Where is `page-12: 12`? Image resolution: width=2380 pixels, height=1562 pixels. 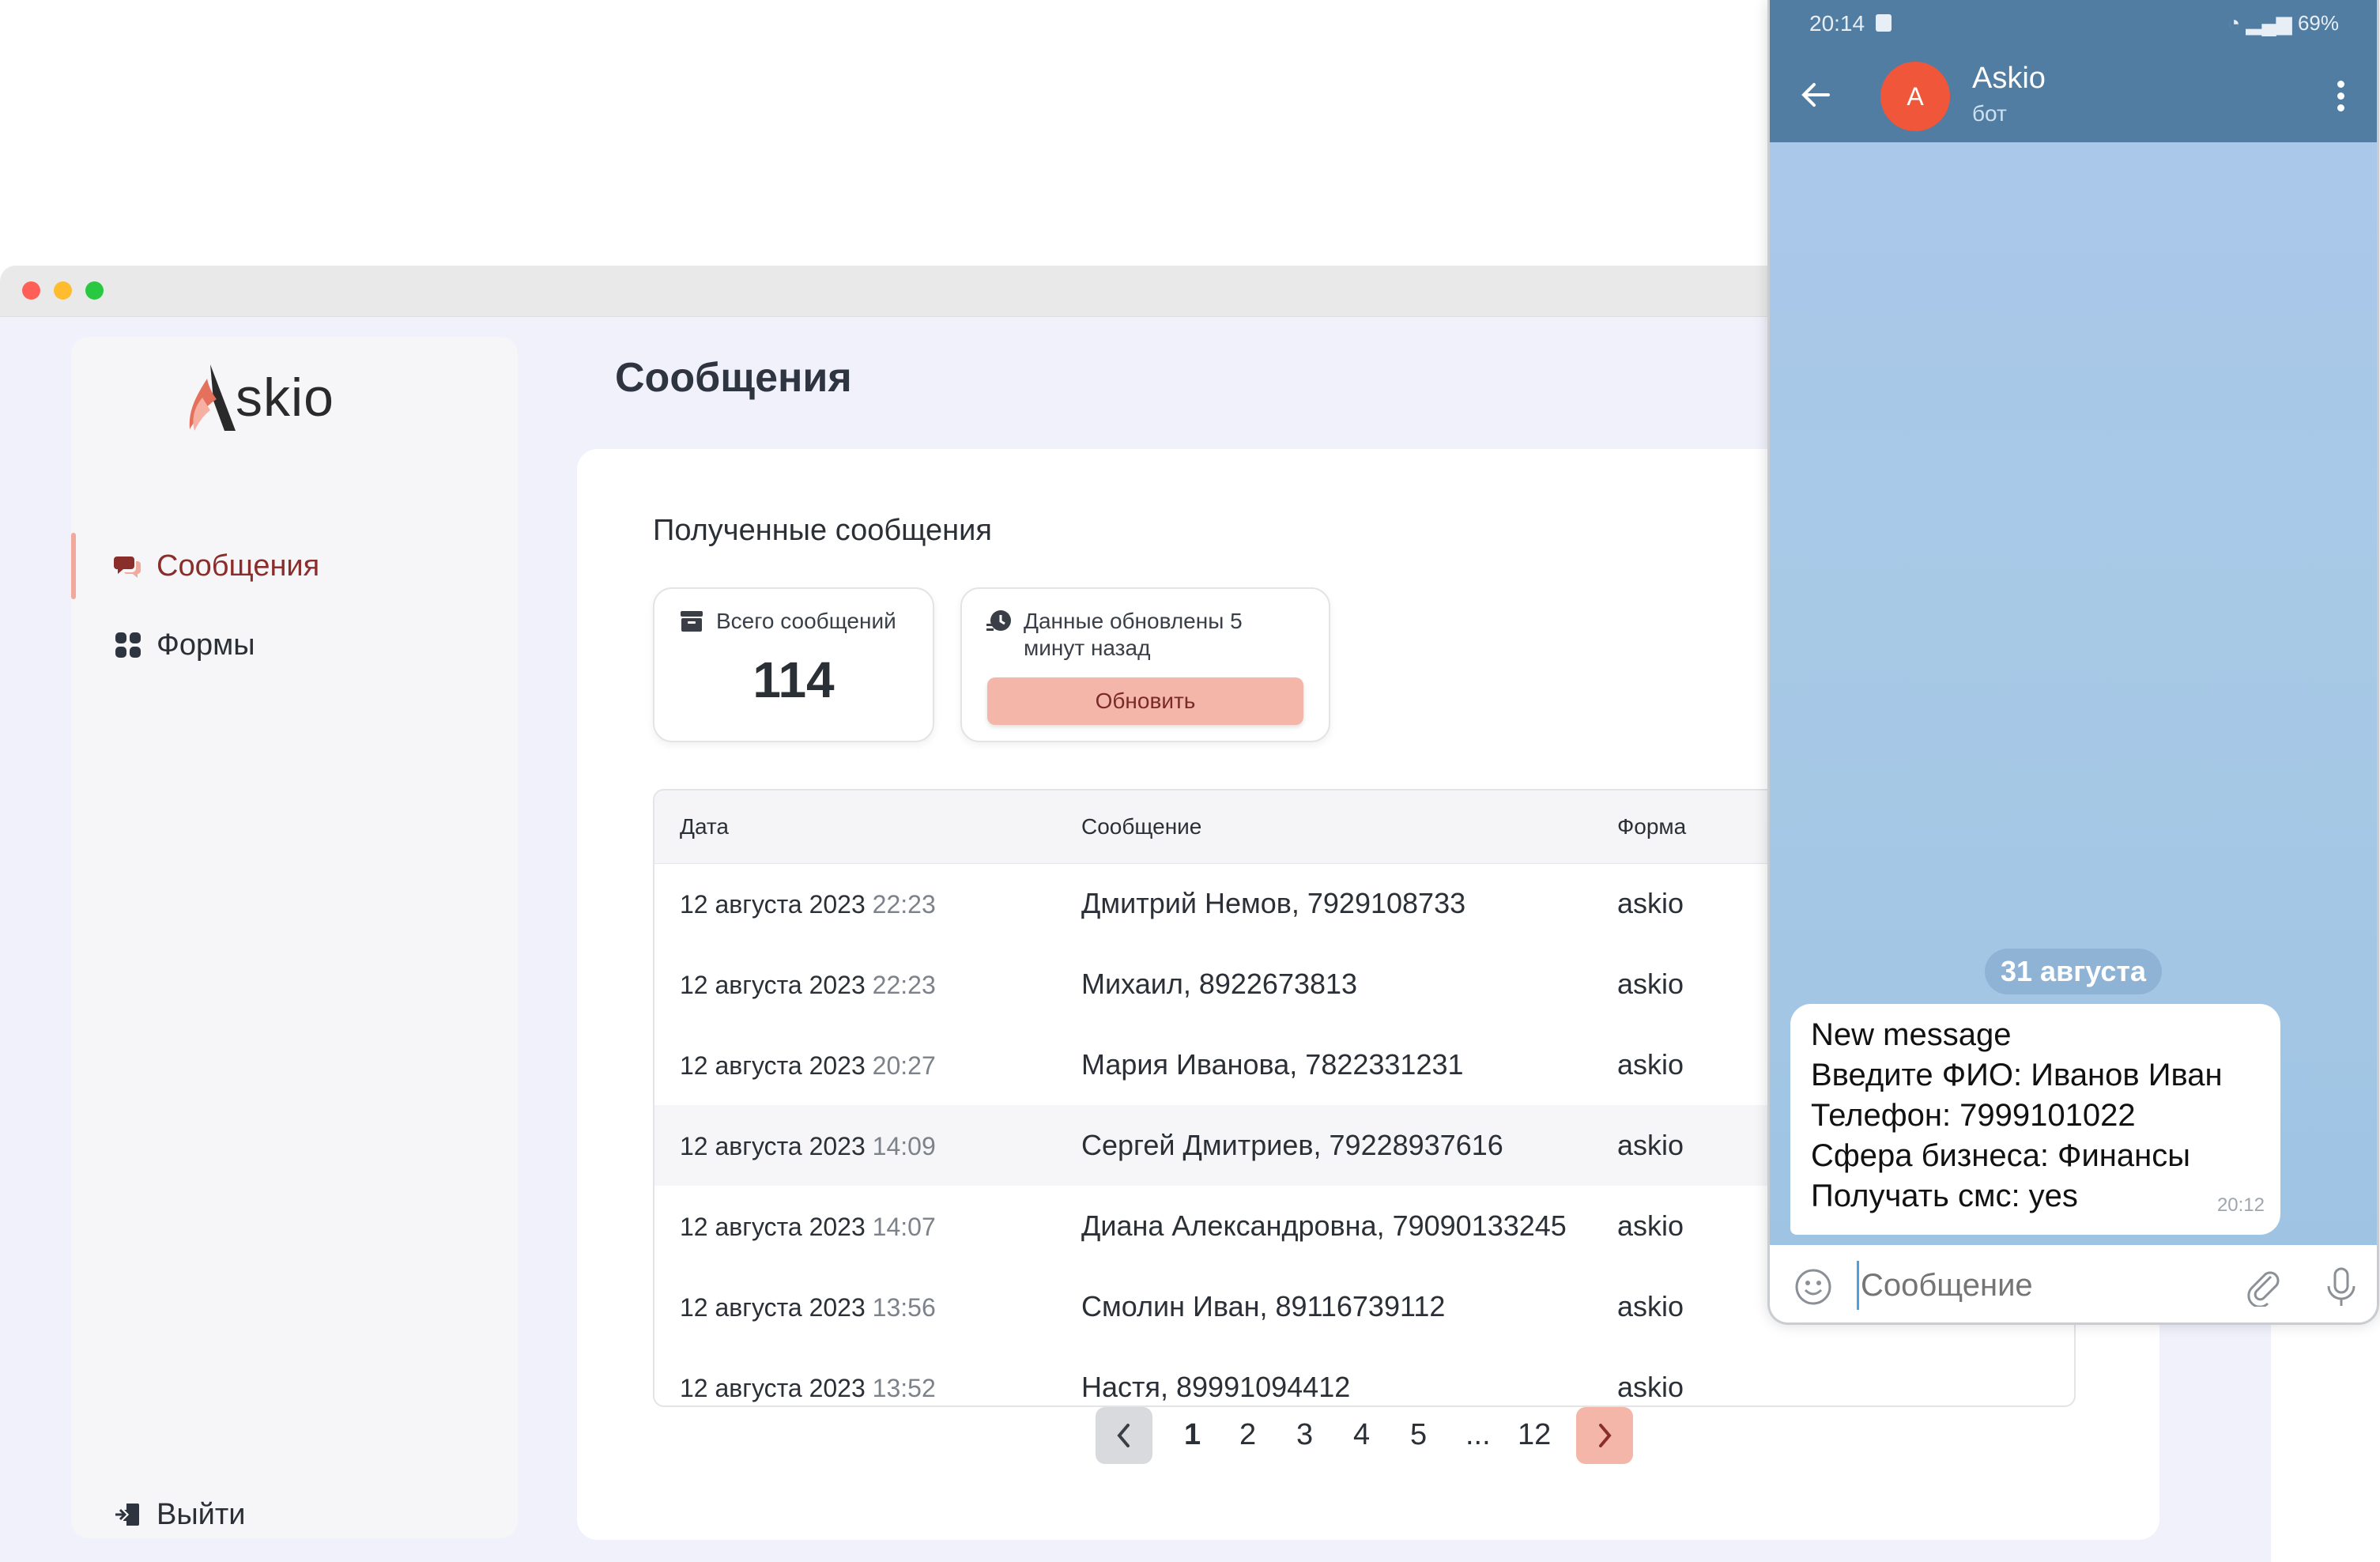
page-12: 12 is located at coordinates (1534, 1435).